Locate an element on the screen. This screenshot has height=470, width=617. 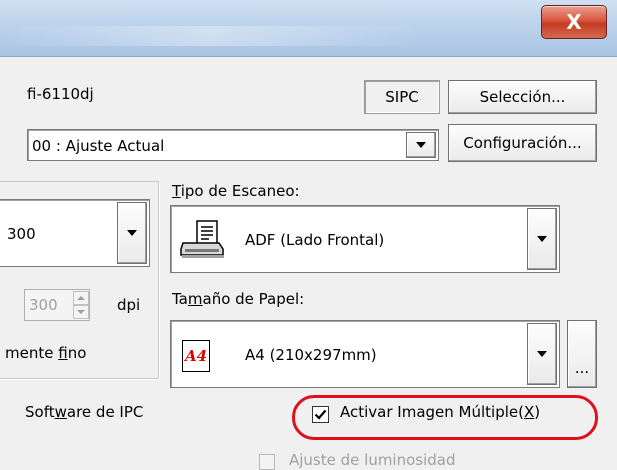
scan-type-dropdown: ADF (Lado Frontal) is located at coordinates (365, 239).